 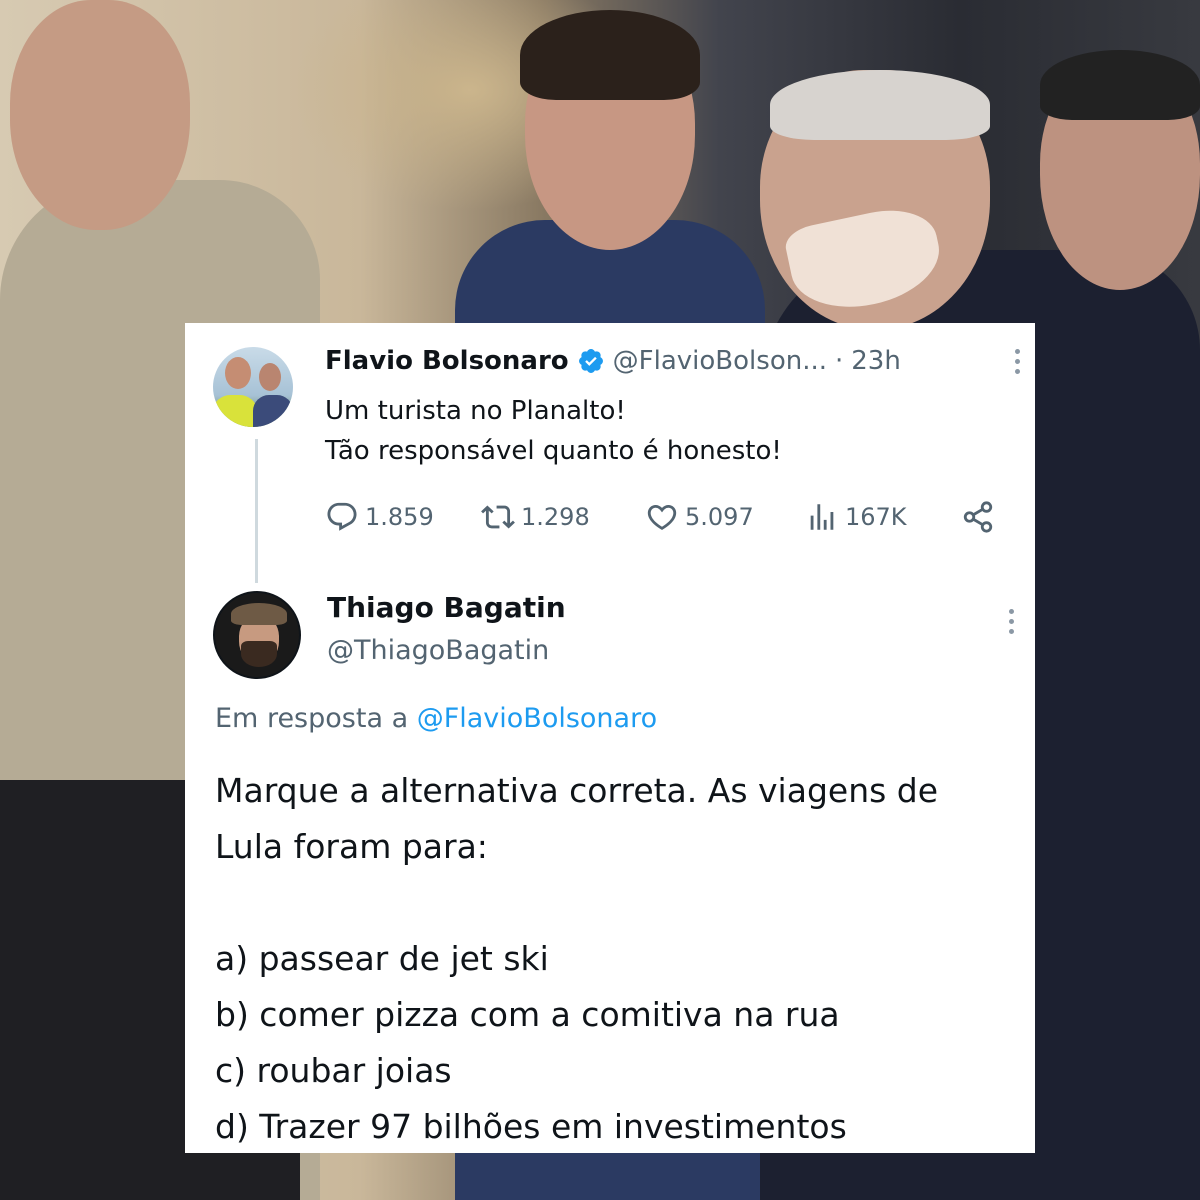 What do you see at coordinates (610, 55) in the screenshot?
I see `photo-person-center-hair` at bounding box center [610, 55].